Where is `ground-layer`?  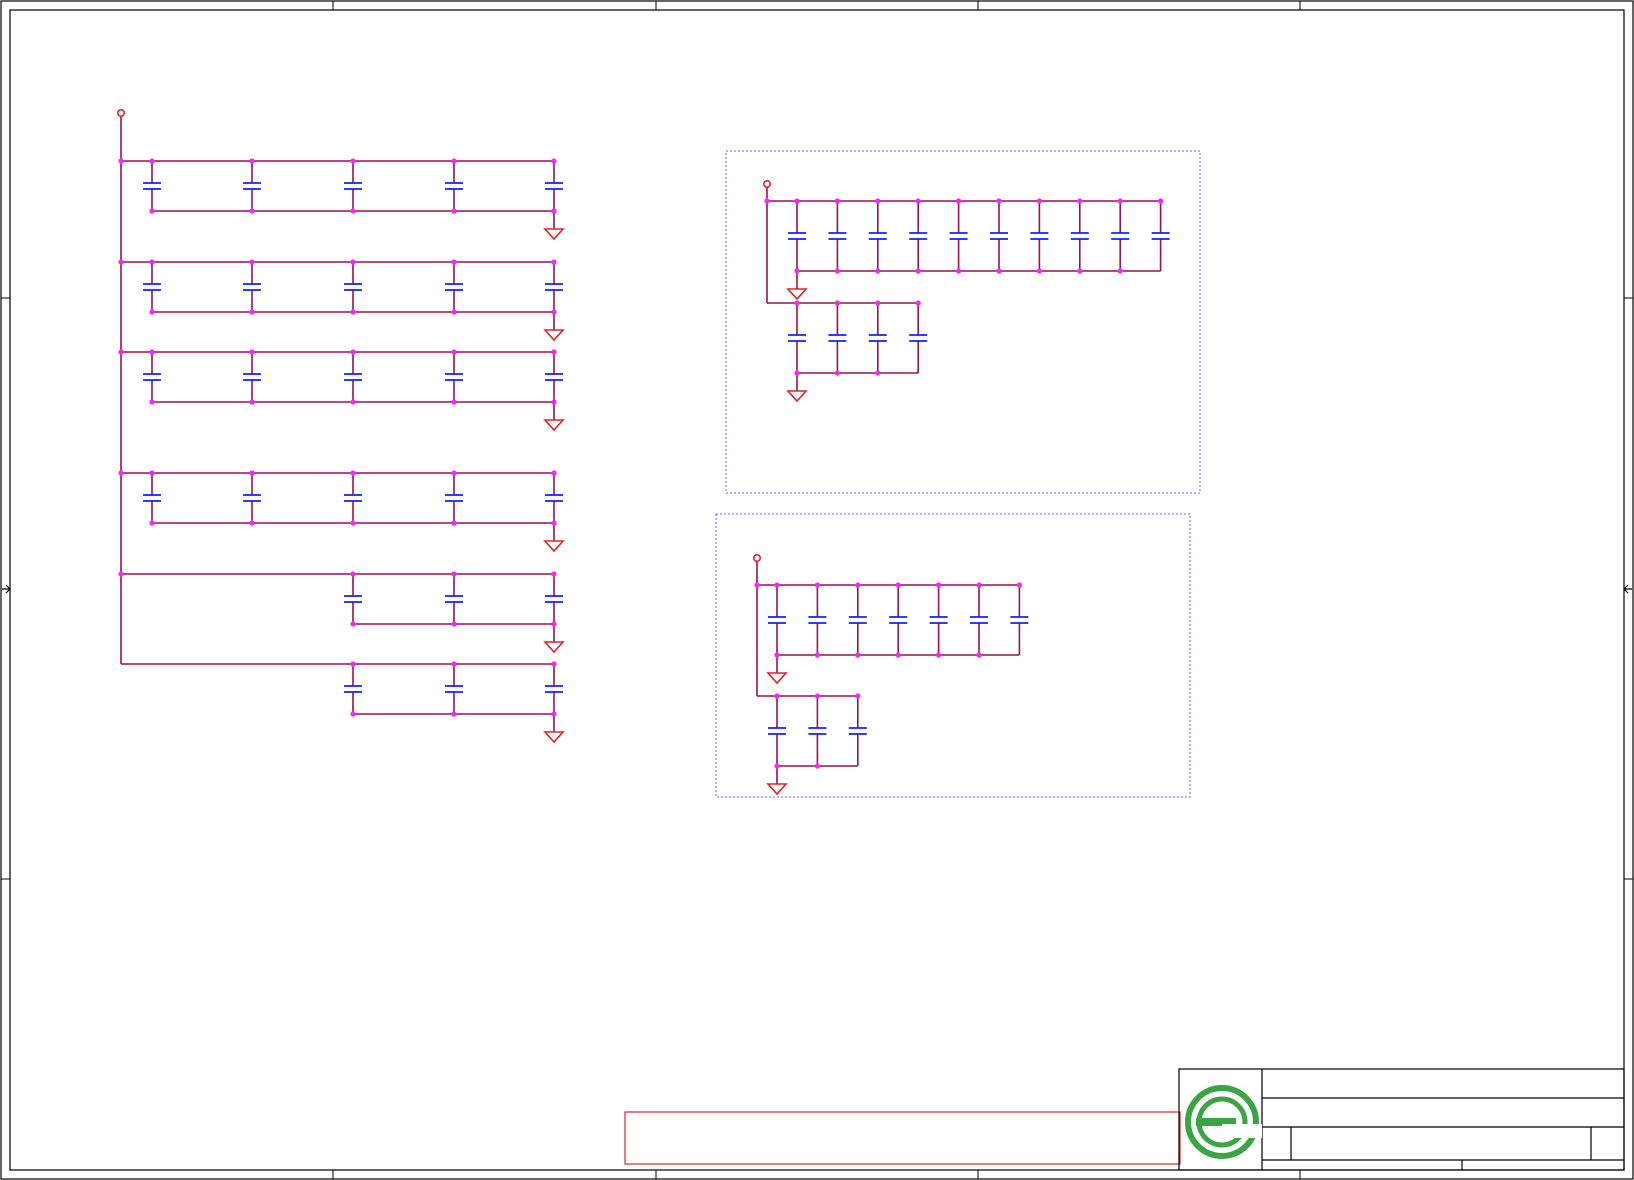 ground-layer is located at coordinates (675, 512).